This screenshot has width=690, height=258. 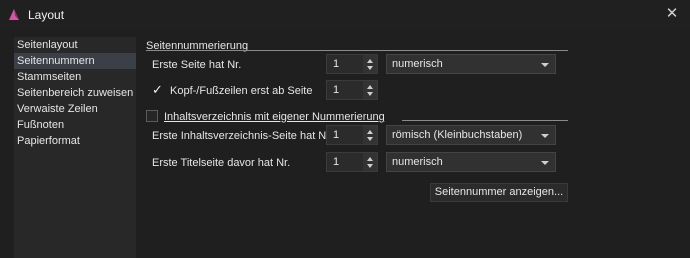 I want to click on title-page-stepper: 1, so click(x=352, y=162).